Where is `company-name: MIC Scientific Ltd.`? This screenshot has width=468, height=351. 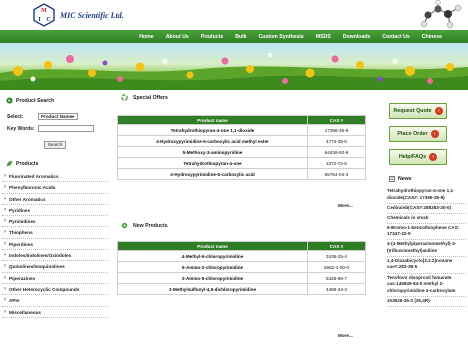
company-name: MIC Scientific Ltd. is located at coordinates (92, 15).